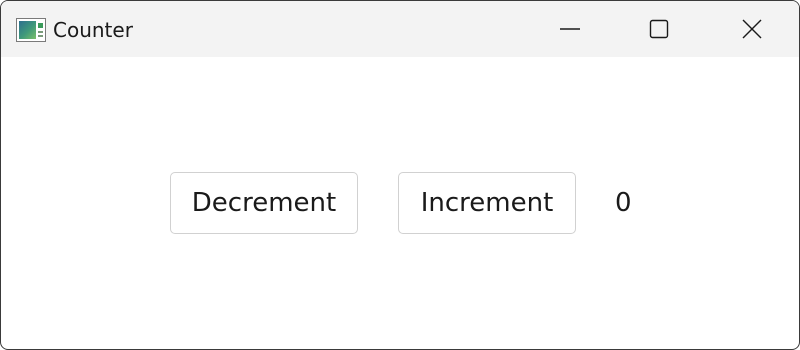 This screenshot has width=800, height=350. What do you see at coordinates (623, 203) in the screenshot?
I see `counter-value: 0` at bounding box center [623, 203].